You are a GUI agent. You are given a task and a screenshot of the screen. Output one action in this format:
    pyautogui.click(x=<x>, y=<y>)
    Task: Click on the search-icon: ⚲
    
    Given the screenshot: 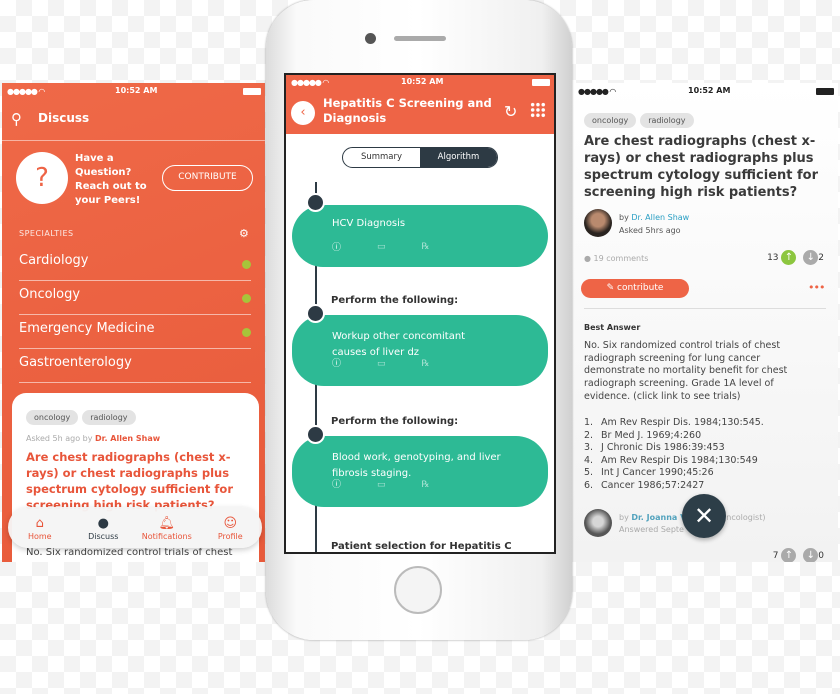 What is the action you would take?
    pyautogui.click(x=16, y=119)
    